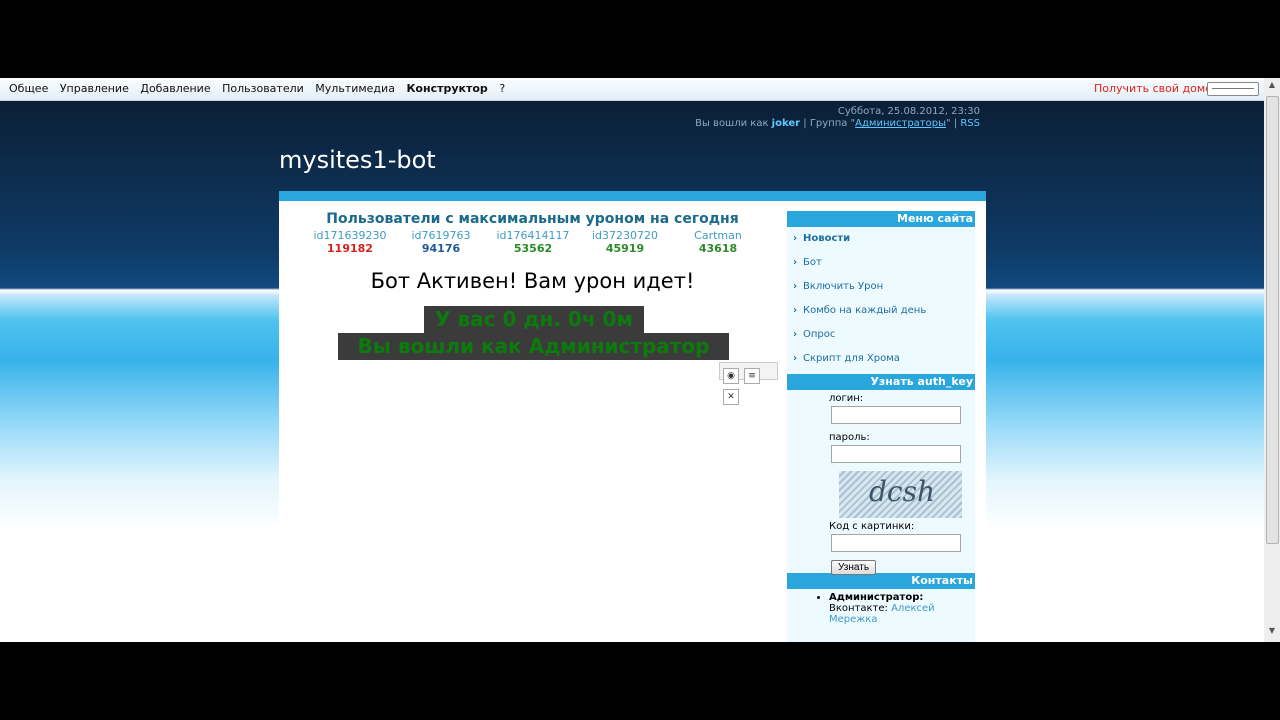  Describe the element at coordinates (1272, 86) in the screenshot. I see `scroll-up-icon: ▲` at that location.